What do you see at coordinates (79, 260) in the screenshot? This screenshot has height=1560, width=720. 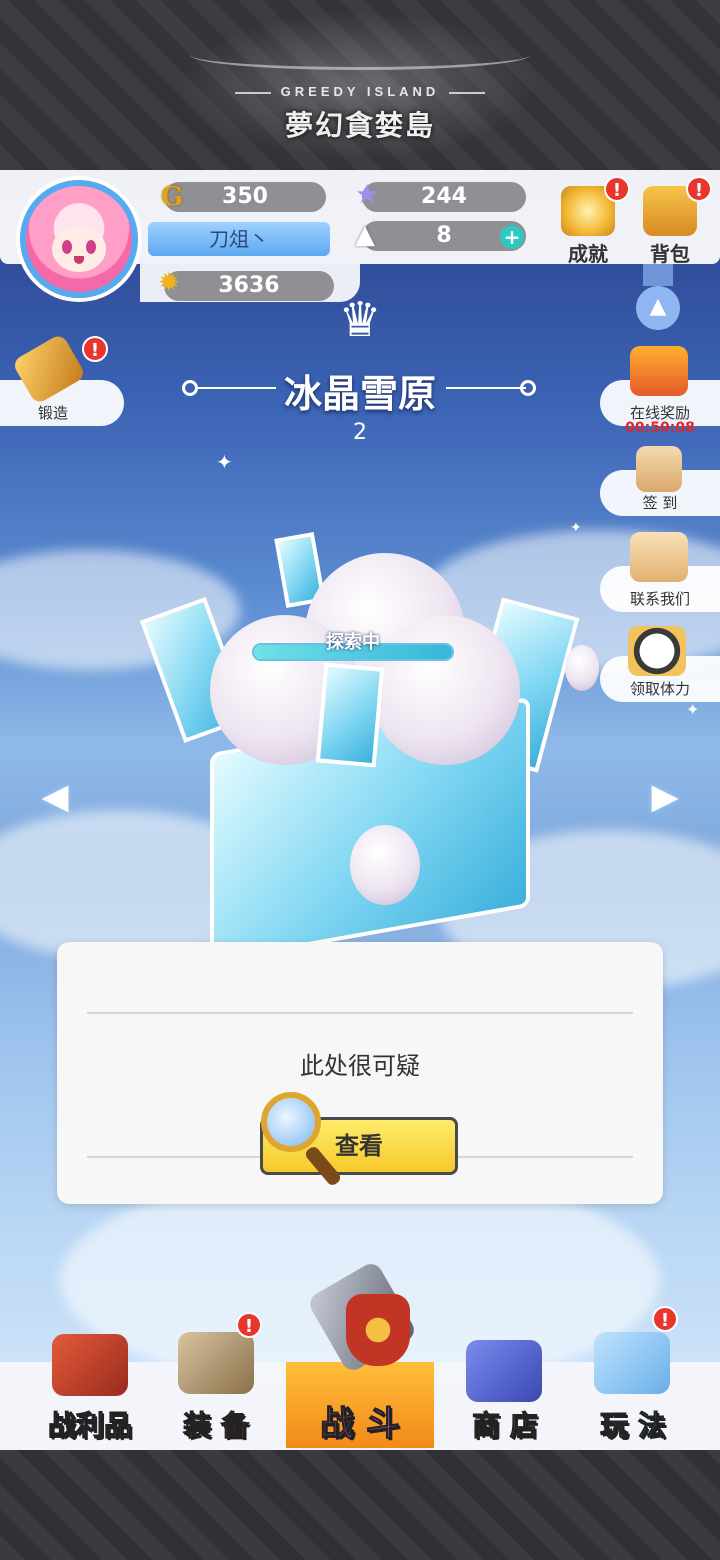 I see `avatar-mouth` at bounding box center [79, 260].